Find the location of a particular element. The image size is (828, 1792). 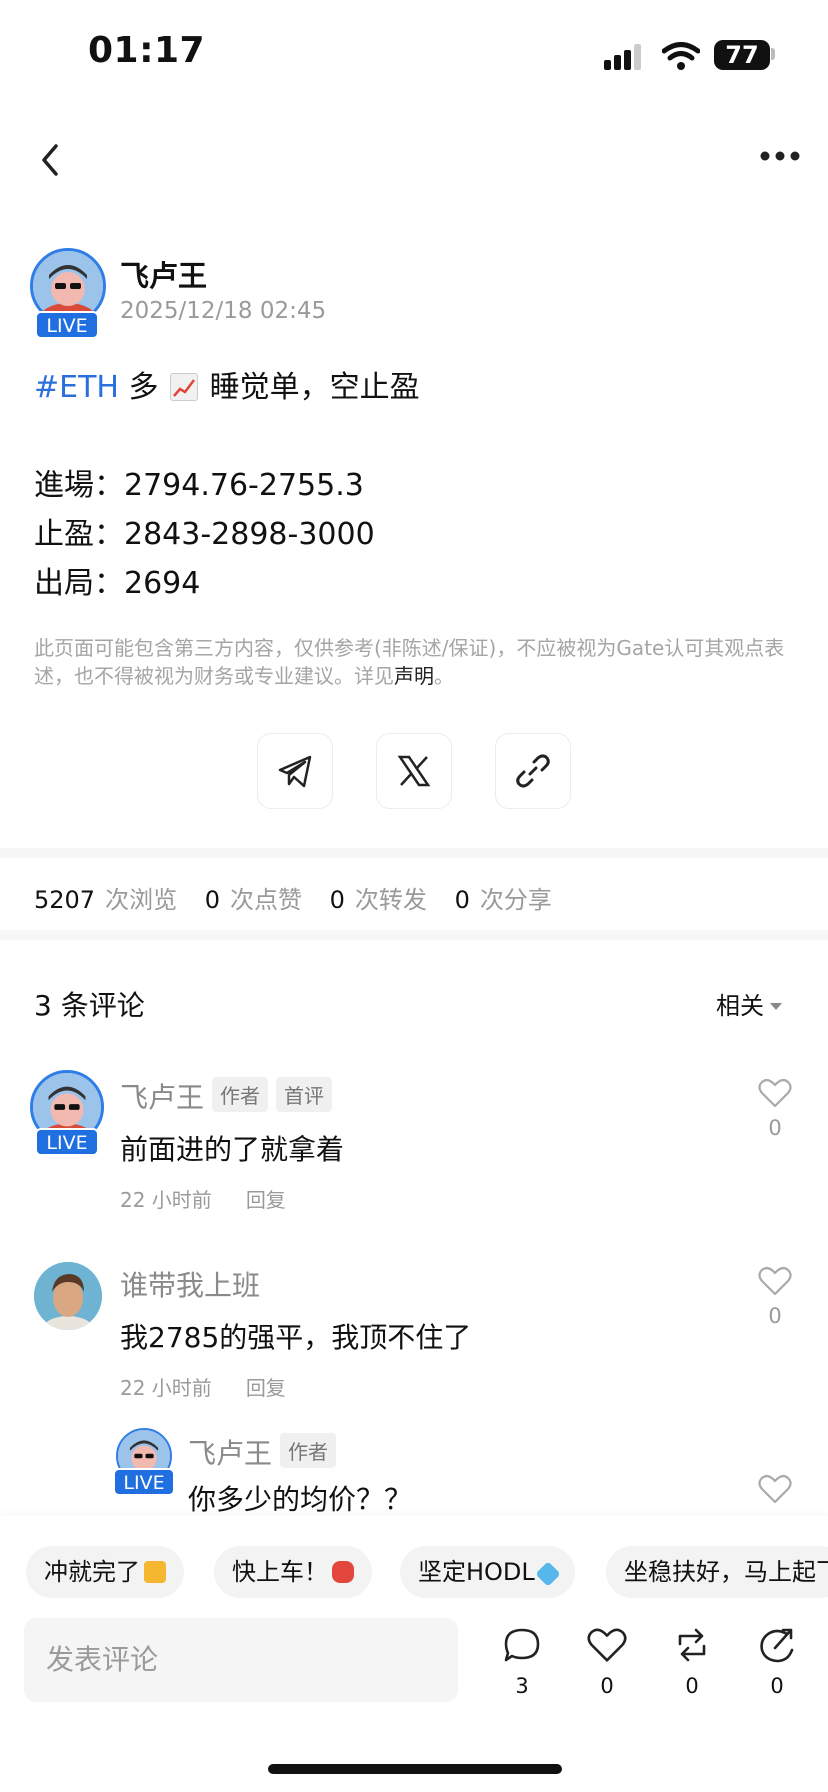

wifi-icon is located at coordinates (681, 56).